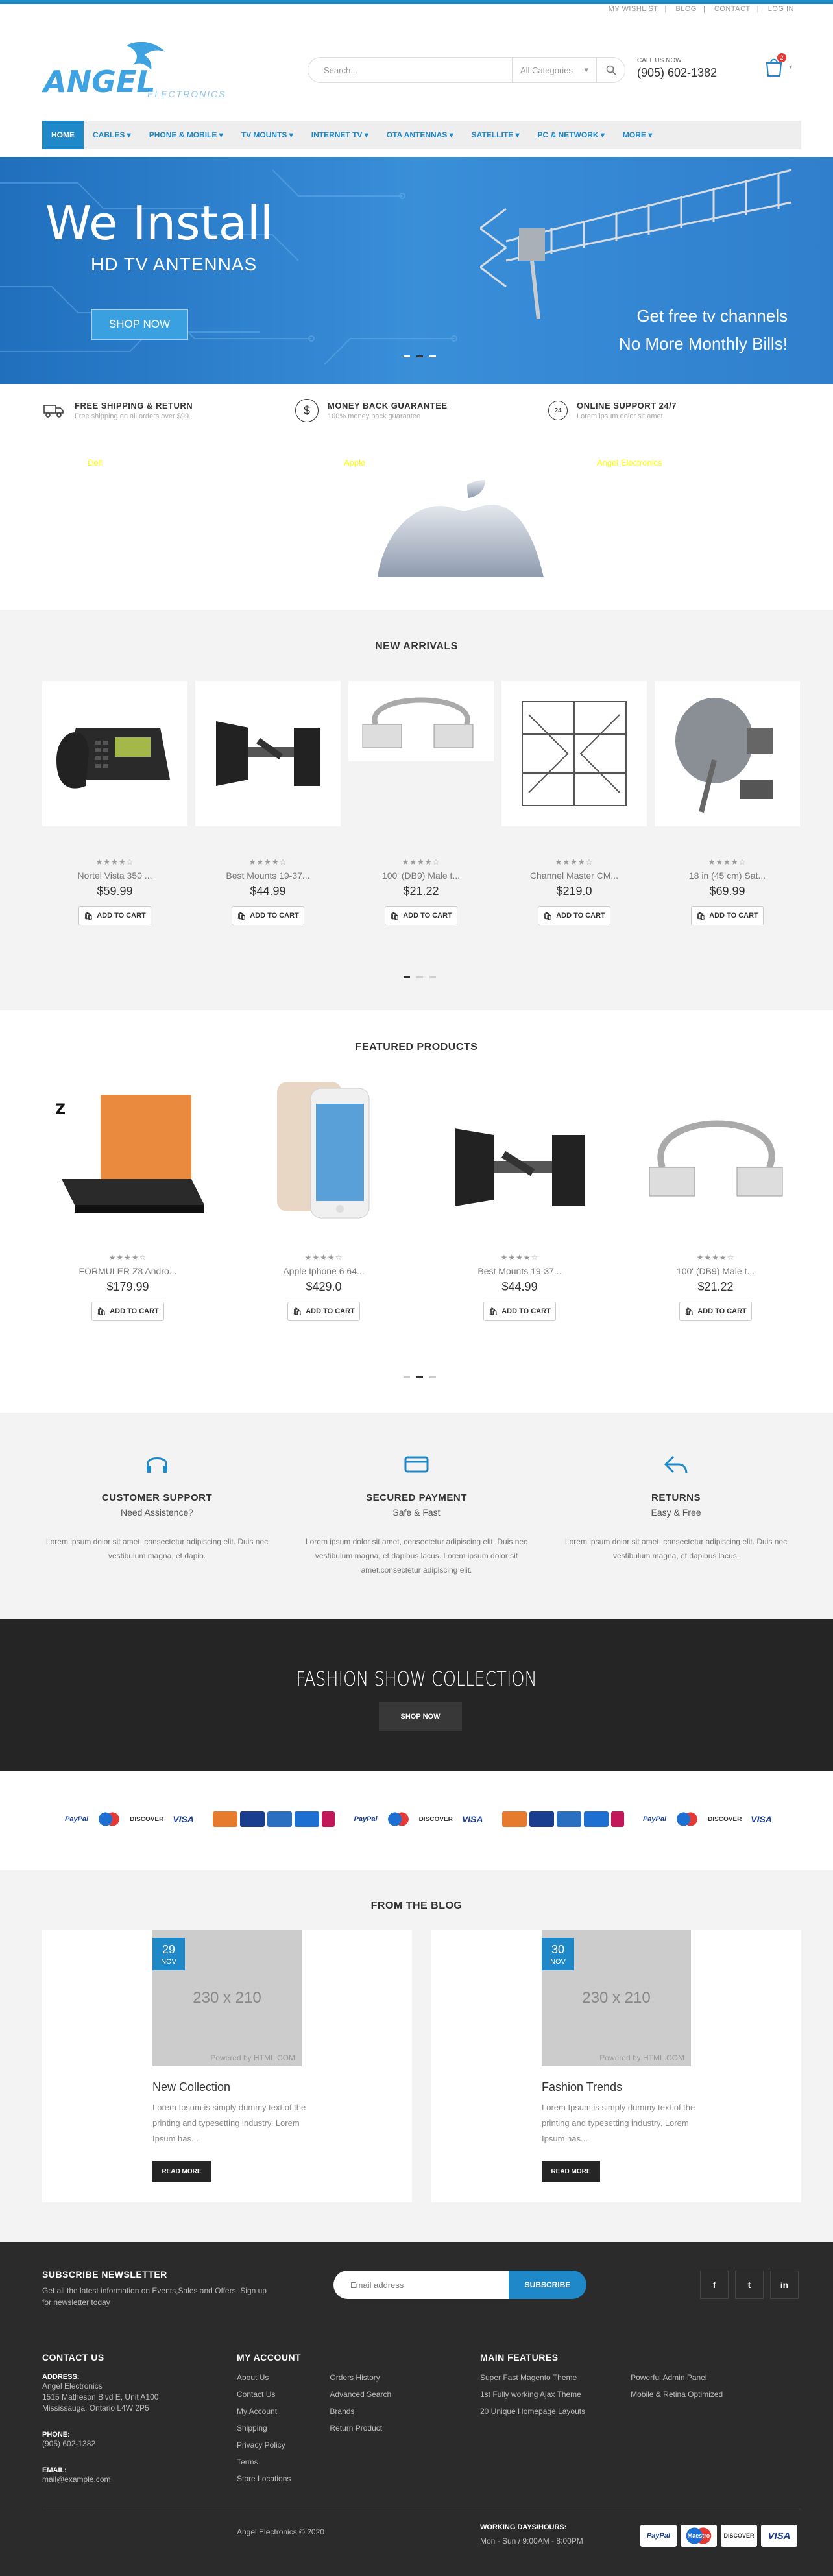 The height and width of the screenshot is (2576, 833). I want to click on footer-feature-item: Super Fast Magento Theme, so click(532, 2377).